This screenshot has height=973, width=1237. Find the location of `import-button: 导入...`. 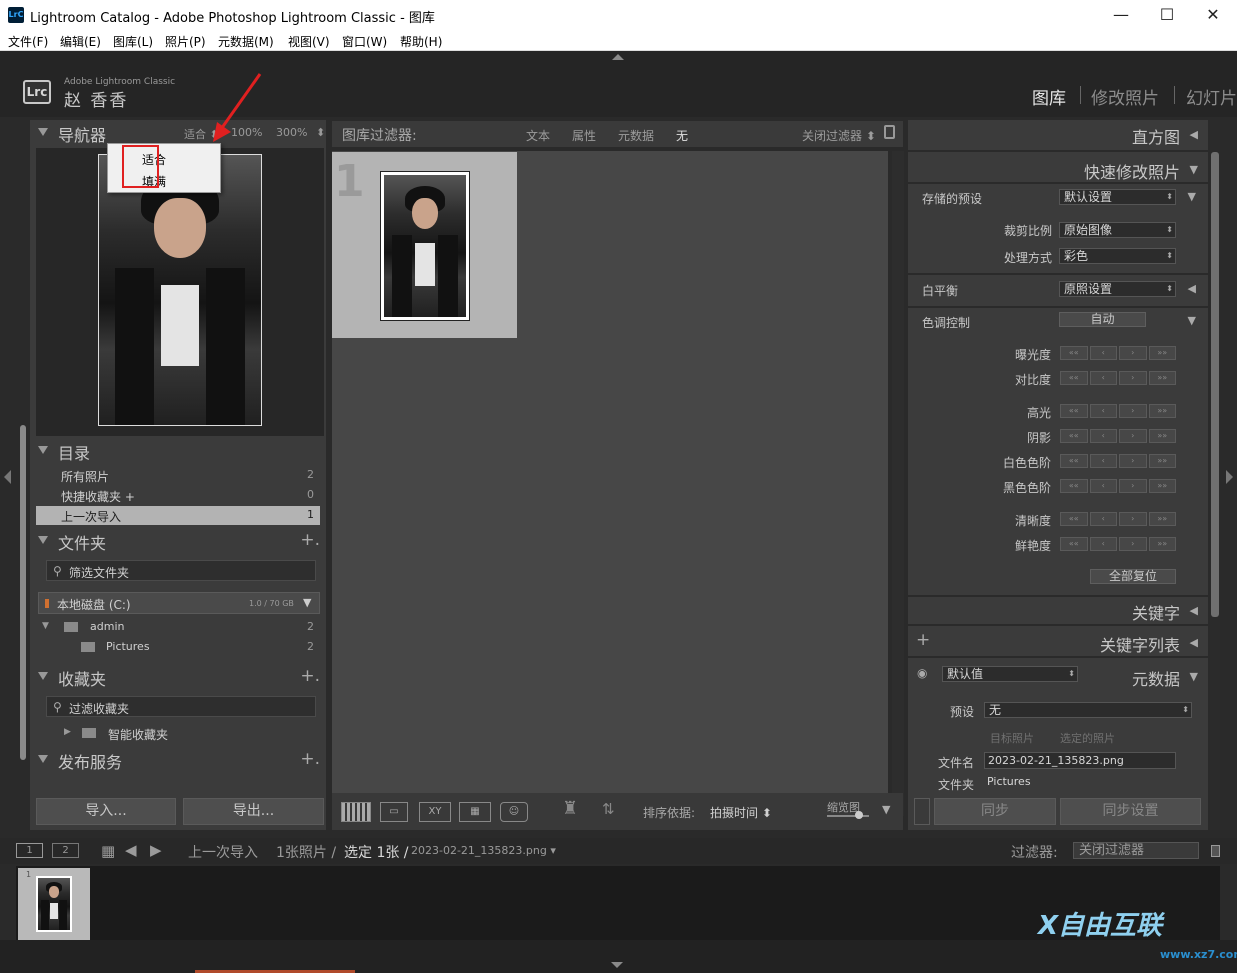

import-button: 导入... is located at coordinates (106, 811).